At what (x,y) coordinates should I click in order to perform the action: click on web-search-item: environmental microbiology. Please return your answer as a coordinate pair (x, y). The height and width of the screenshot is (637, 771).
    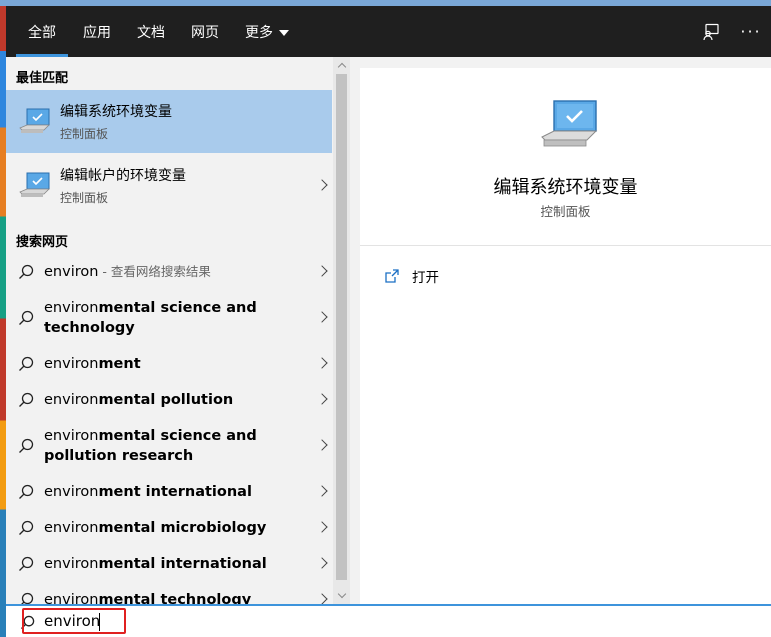
    Looking at the image, I should click on (169, 528).